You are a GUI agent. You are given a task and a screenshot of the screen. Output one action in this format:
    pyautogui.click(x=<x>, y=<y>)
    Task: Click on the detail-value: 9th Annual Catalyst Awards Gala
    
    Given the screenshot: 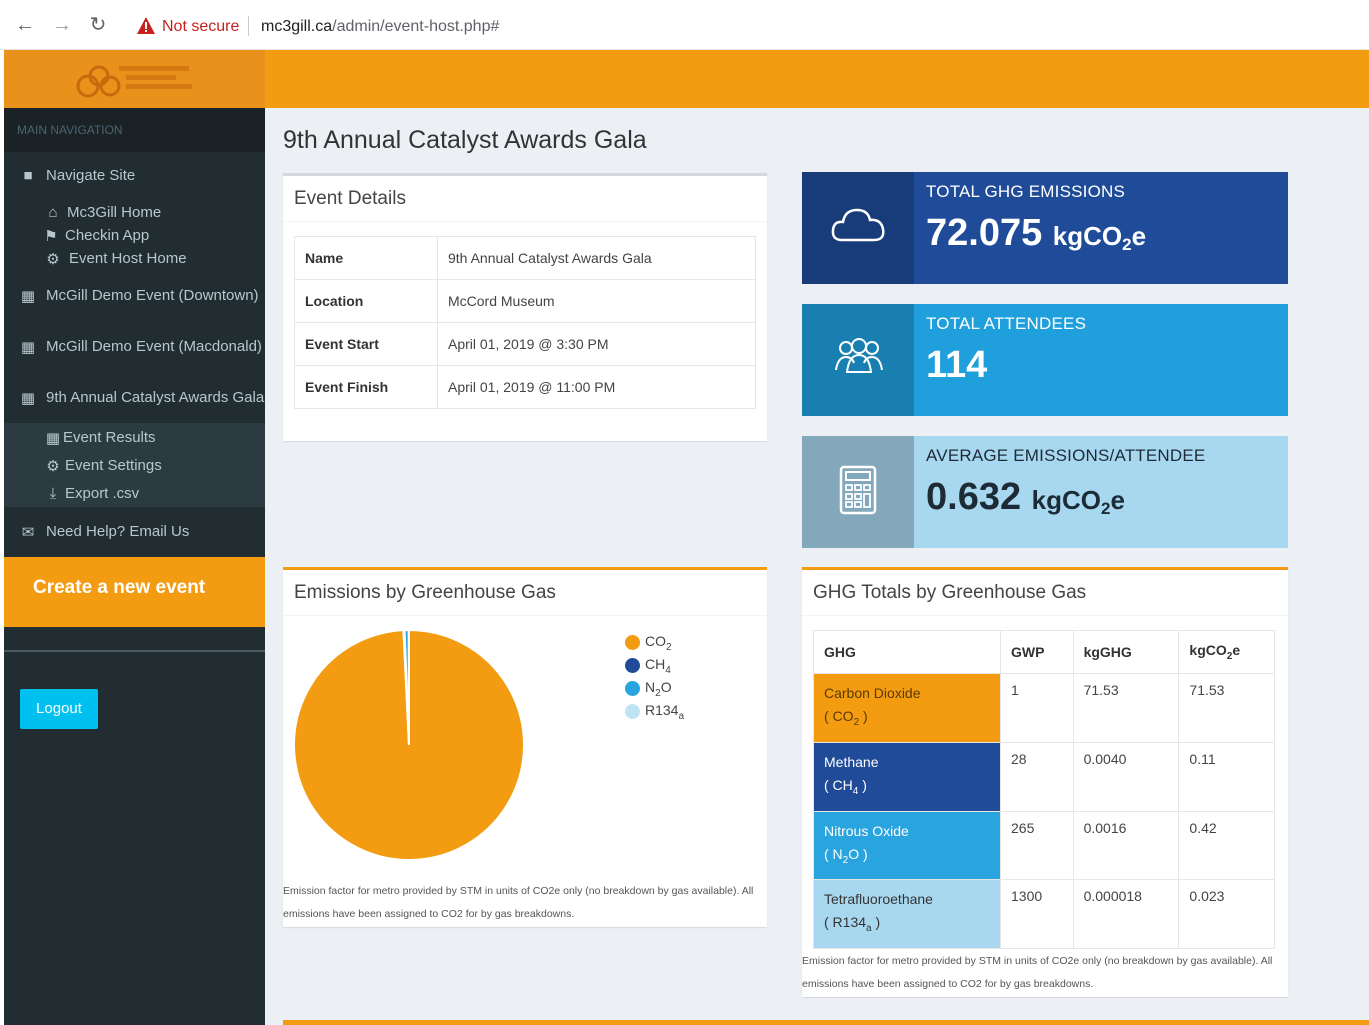 What is the action you would take?
    pyautogui.click(x=596, y=258)
    